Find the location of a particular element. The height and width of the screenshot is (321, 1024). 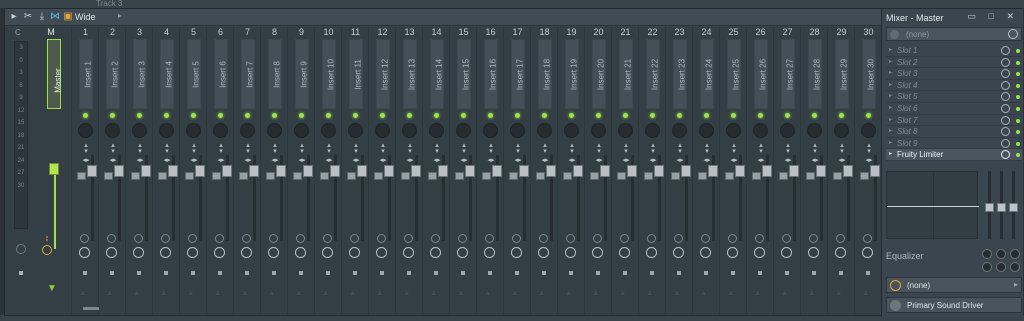

insert-channel: 9 Insert 9 ▴ ▾ ◂▸ ▵ is located at coordinates (300, 171).